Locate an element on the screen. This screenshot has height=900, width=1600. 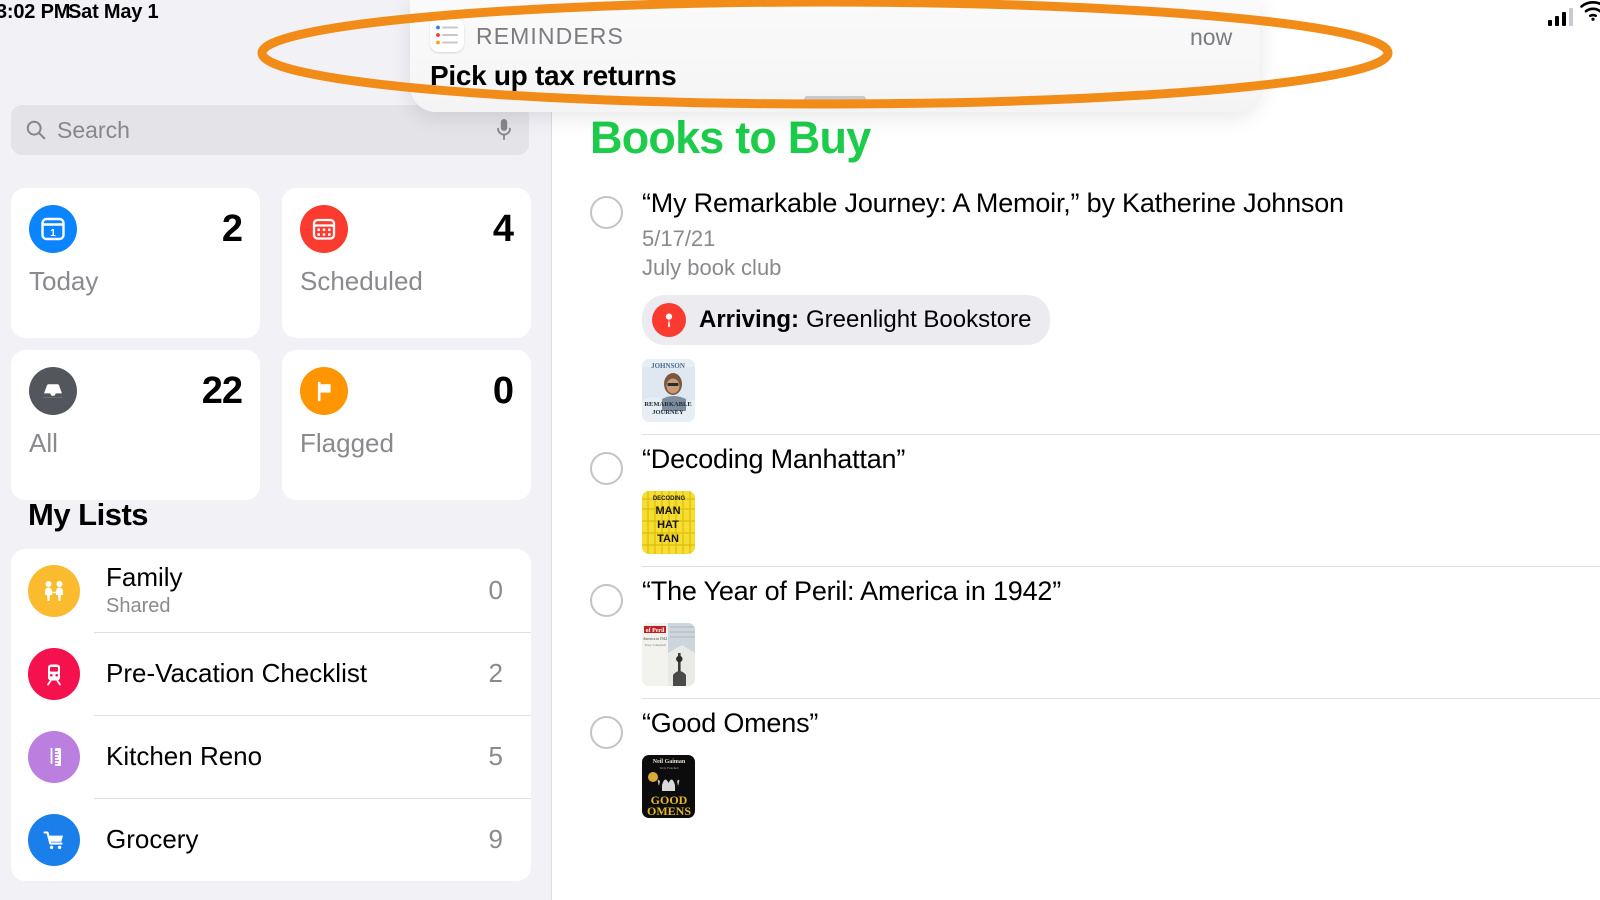
scheduled-calendar-icon is located at coordinates (324, 229).